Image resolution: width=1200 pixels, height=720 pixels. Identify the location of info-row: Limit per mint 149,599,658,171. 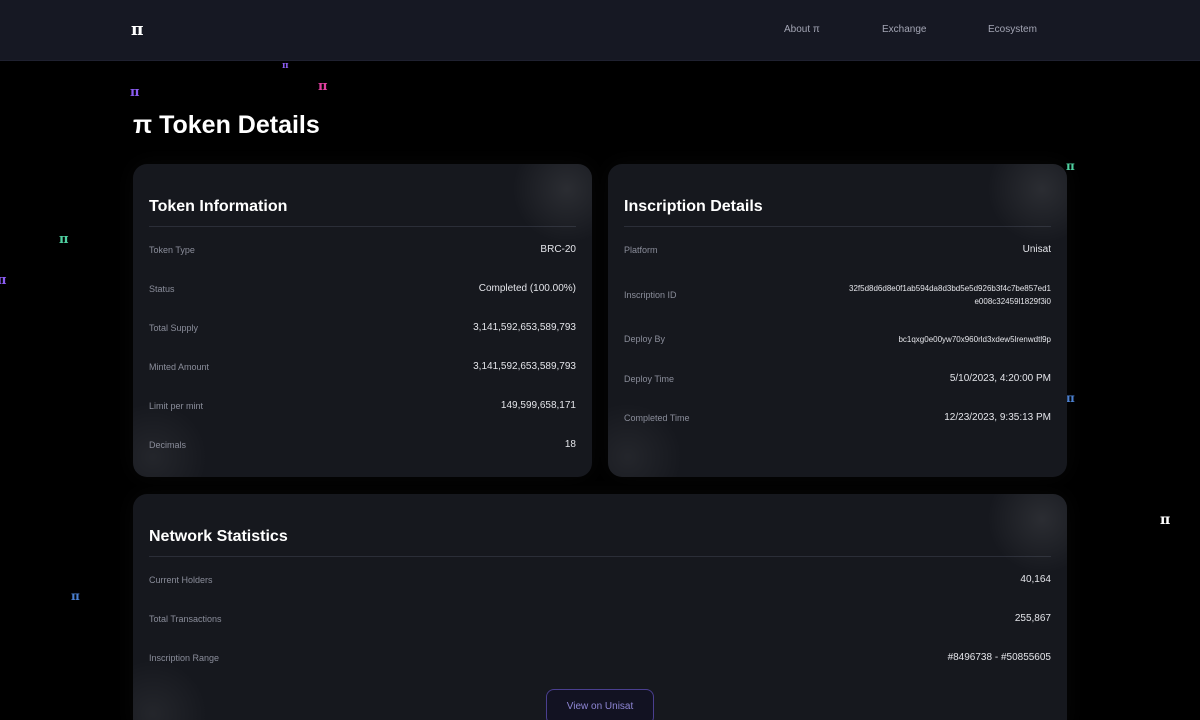
(362, 405).